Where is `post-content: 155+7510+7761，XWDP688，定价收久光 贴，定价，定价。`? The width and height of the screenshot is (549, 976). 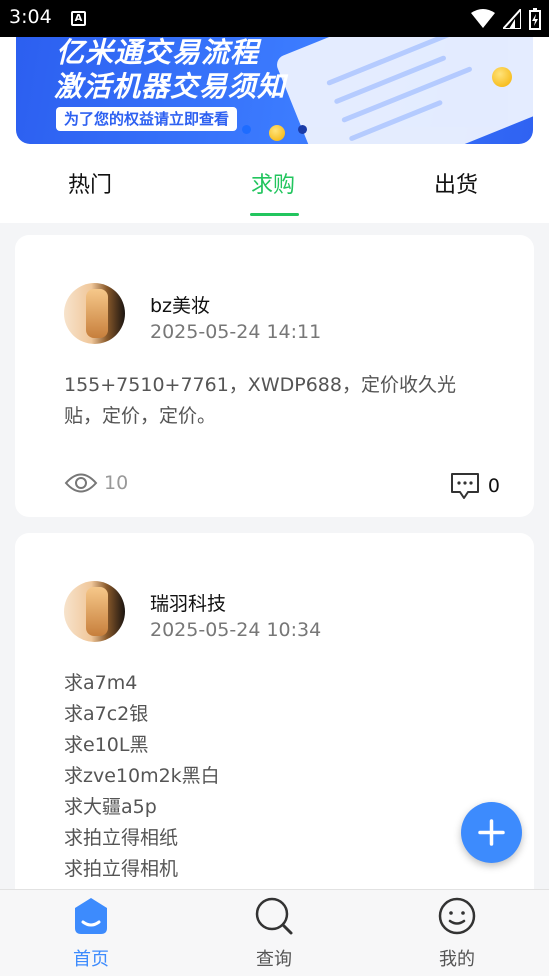
post-content: 155+7510+7761，XWDP688，定价收久光 贴，定价，定价。 is located at coordinates (279, 401).